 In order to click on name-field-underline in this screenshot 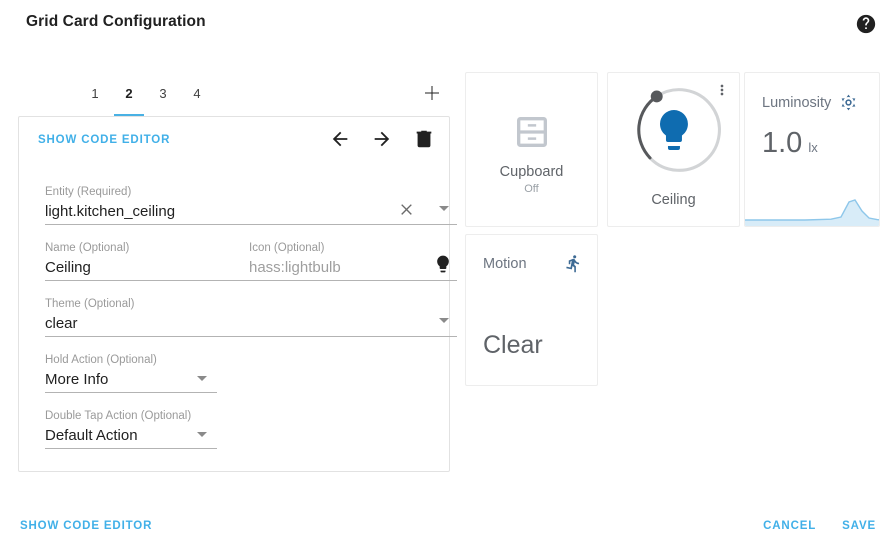, I will do `click(147, 280)`.